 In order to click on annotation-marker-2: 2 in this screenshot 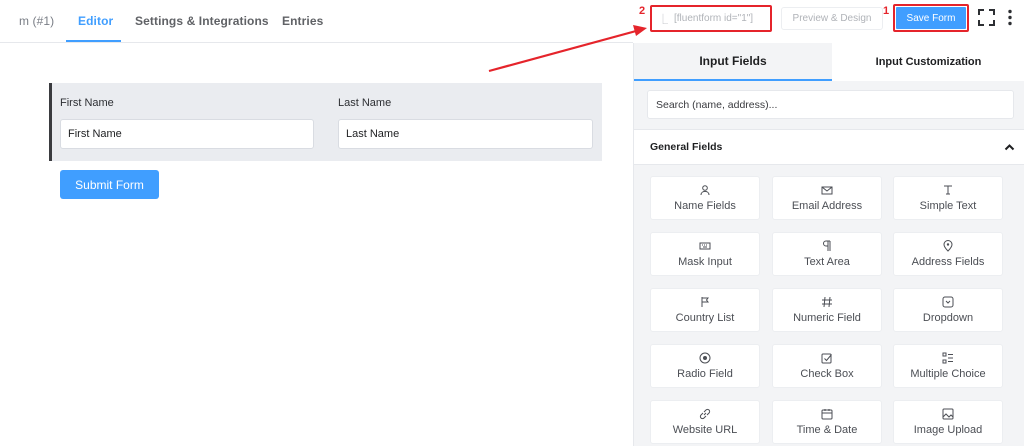, I will do `click(642, 11)`.